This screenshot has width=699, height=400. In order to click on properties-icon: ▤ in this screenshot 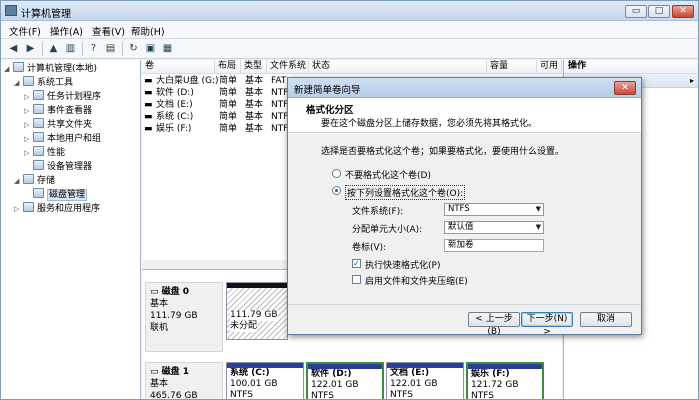, I will do `click(110, 48)`.